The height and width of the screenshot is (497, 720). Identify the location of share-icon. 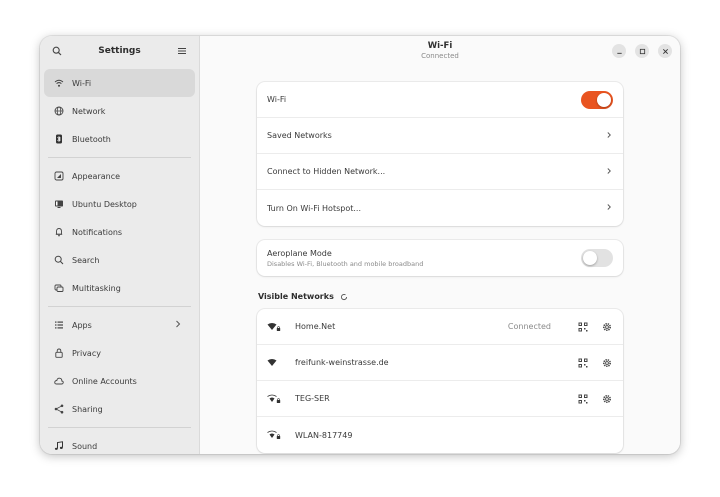
(59, 409).